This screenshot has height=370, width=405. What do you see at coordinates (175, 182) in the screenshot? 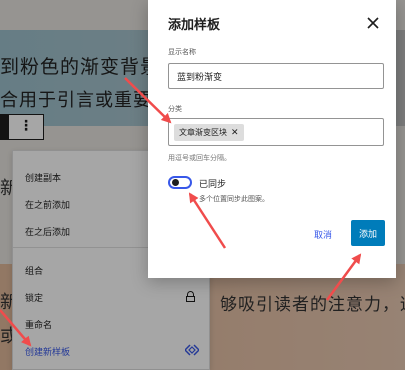
I see `toggle-knob` at bounding box center [175, 182].